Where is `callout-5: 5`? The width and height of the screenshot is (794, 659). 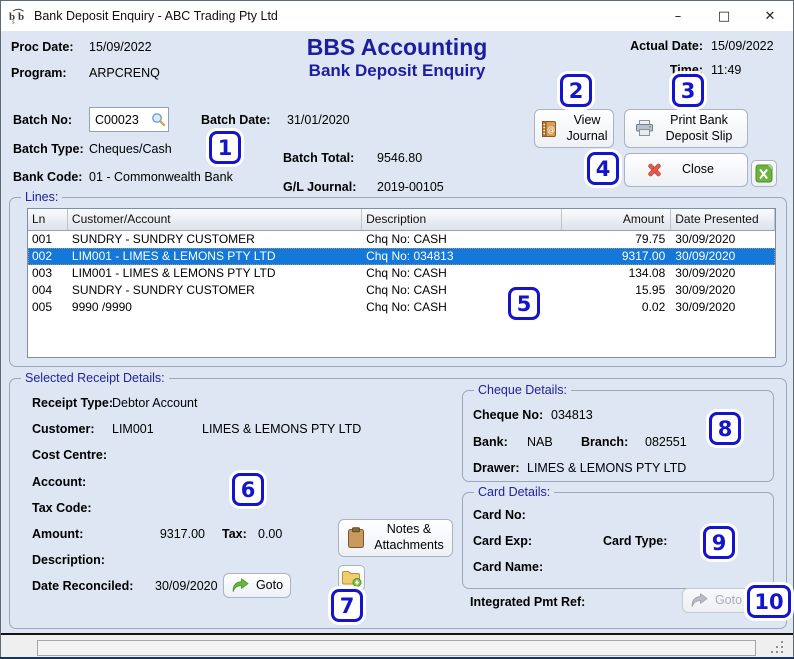
callout-5: 5 is located at coordinates (524, 303).